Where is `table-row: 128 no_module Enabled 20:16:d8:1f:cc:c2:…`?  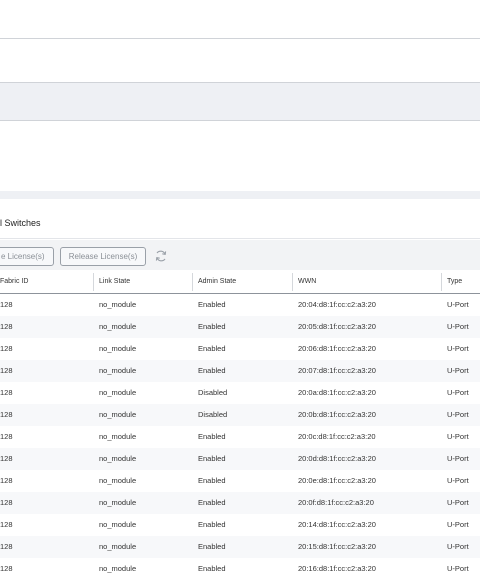
table-row: 128 no_module Enabled 20:16:d8:1f:cc:c2:… is located at coordinates (240, 569).